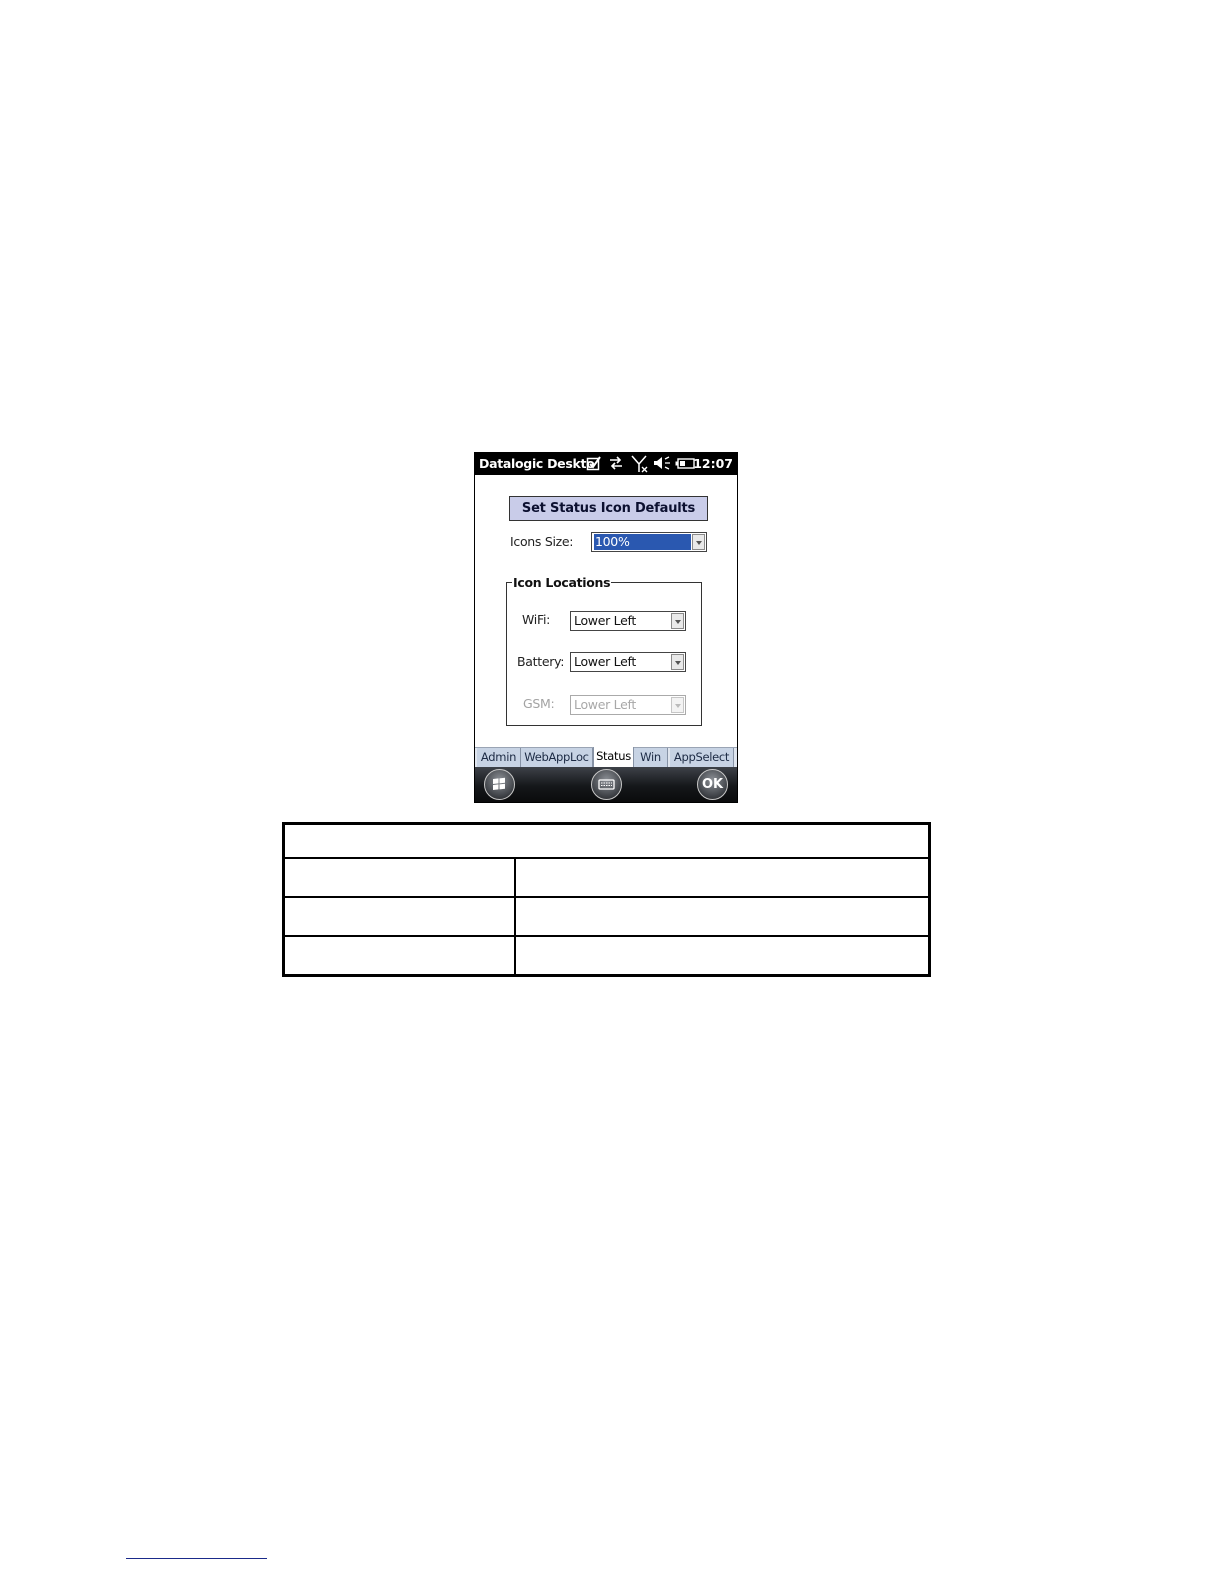 The image size is (1224, 1584). What do you see at coordinates (712, 784) in the screenshot?
I see `ok-button: OK` at bounding box center [712, 784].